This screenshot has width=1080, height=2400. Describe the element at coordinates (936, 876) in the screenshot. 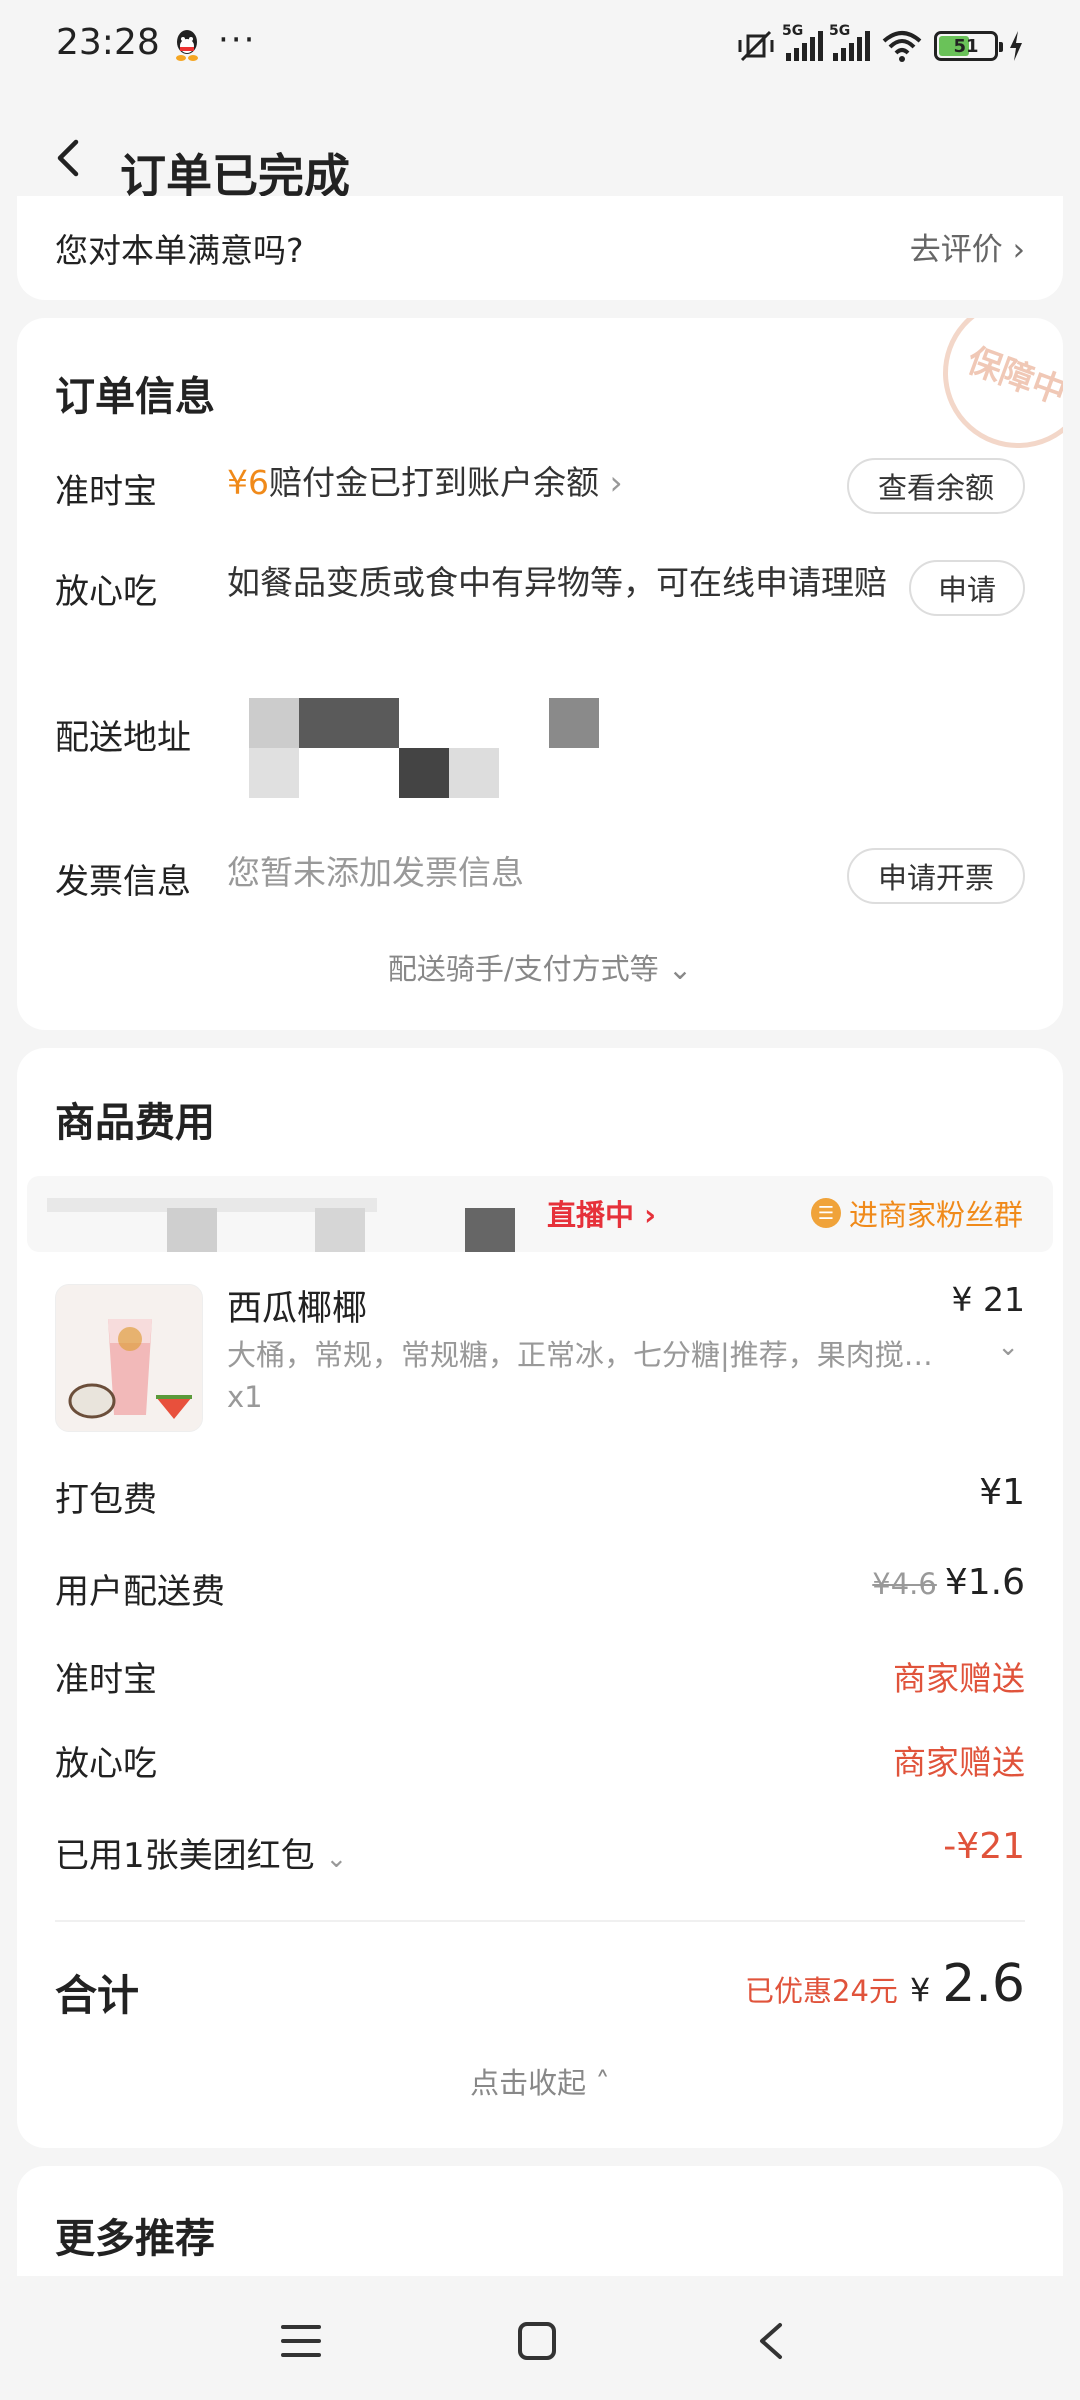

I see `apply-invoice-button: 申请开票` at that location.